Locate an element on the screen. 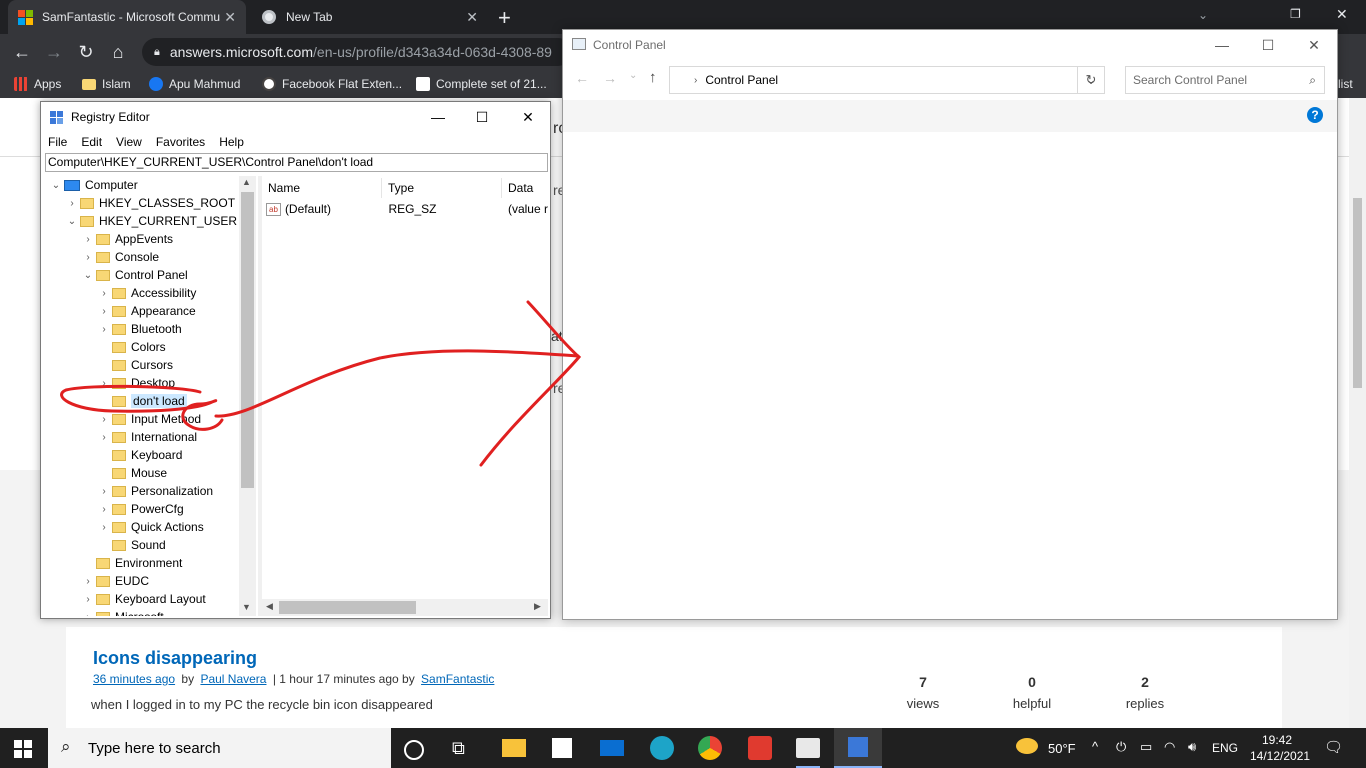  weather-icon is located at coordinates (1027, 746).